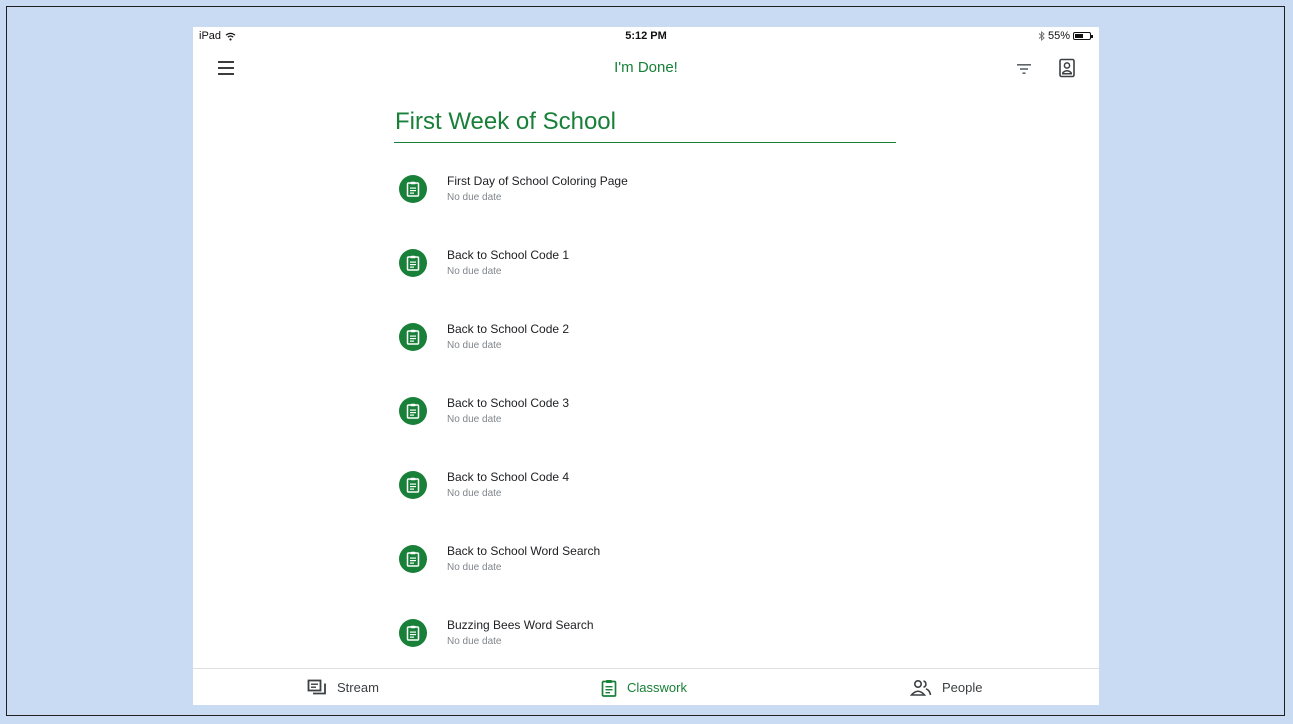 Image resolution: width=1293 pixels, height=724 pixels. Describe the element at coordinates (657, 687) in the screenshot. I see `tab-label: Classwork` at that location.